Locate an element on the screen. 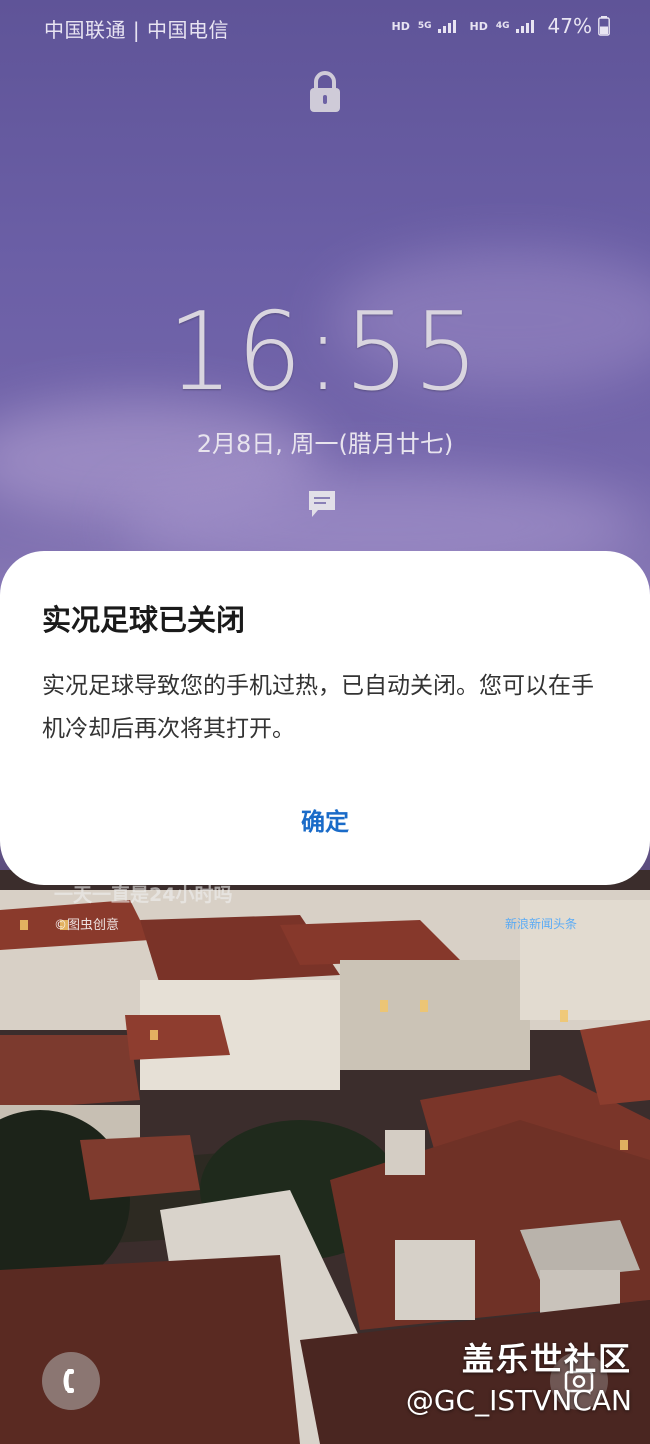 Image resolution: width=650 pixels, height=1444 pixels. wallpaper-tag: 新浪新闻头条 is located at coordinates (541, 924).